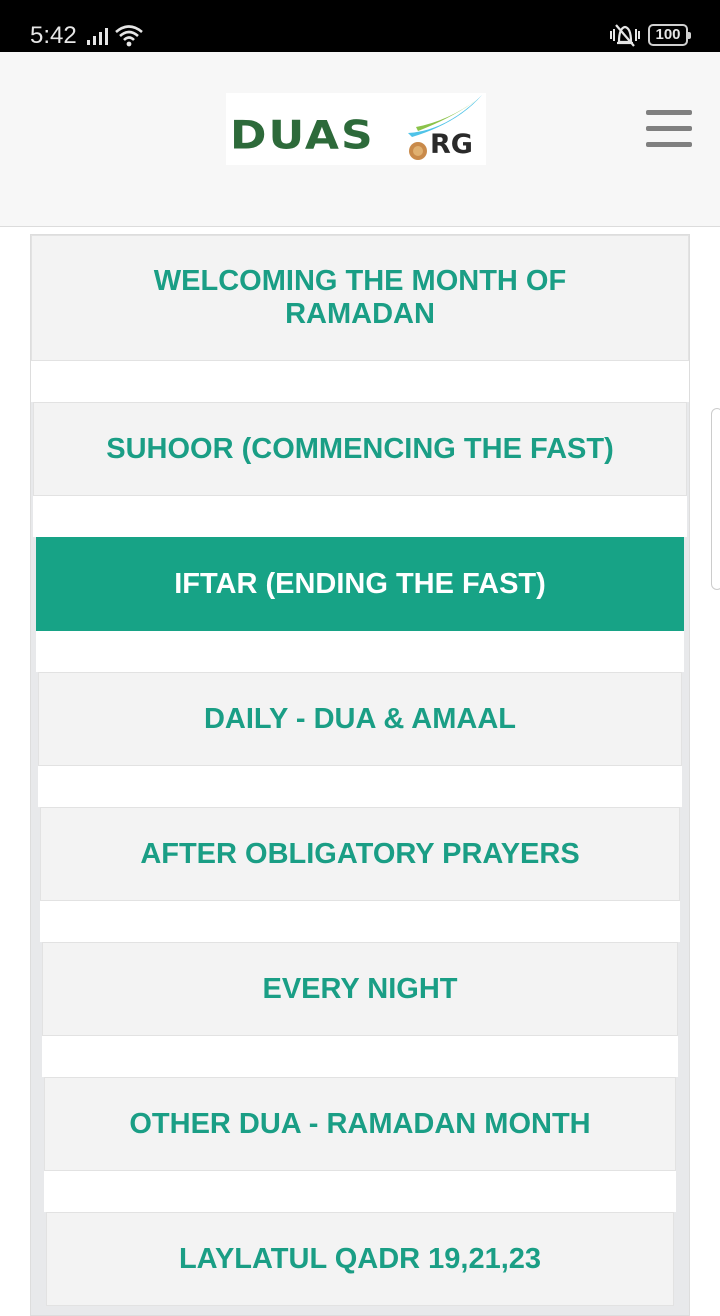 This screenshot has width=720, height=1316. What do you see at coordinates (302, 135) in the screenshot?
I see `logo-text: DUAS` at bounding box center [302, 135].